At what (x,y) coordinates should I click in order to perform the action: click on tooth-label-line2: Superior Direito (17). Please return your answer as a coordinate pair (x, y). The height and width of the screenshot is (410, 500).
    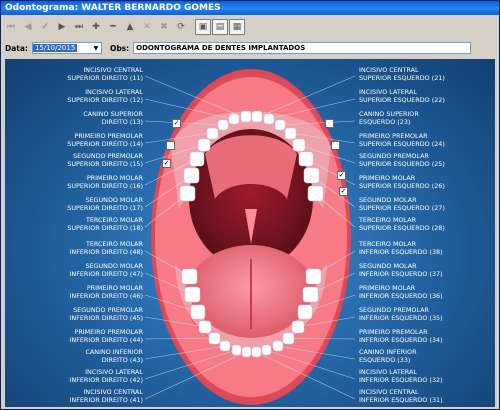
    Looking at the image, I should click on (105, 207).